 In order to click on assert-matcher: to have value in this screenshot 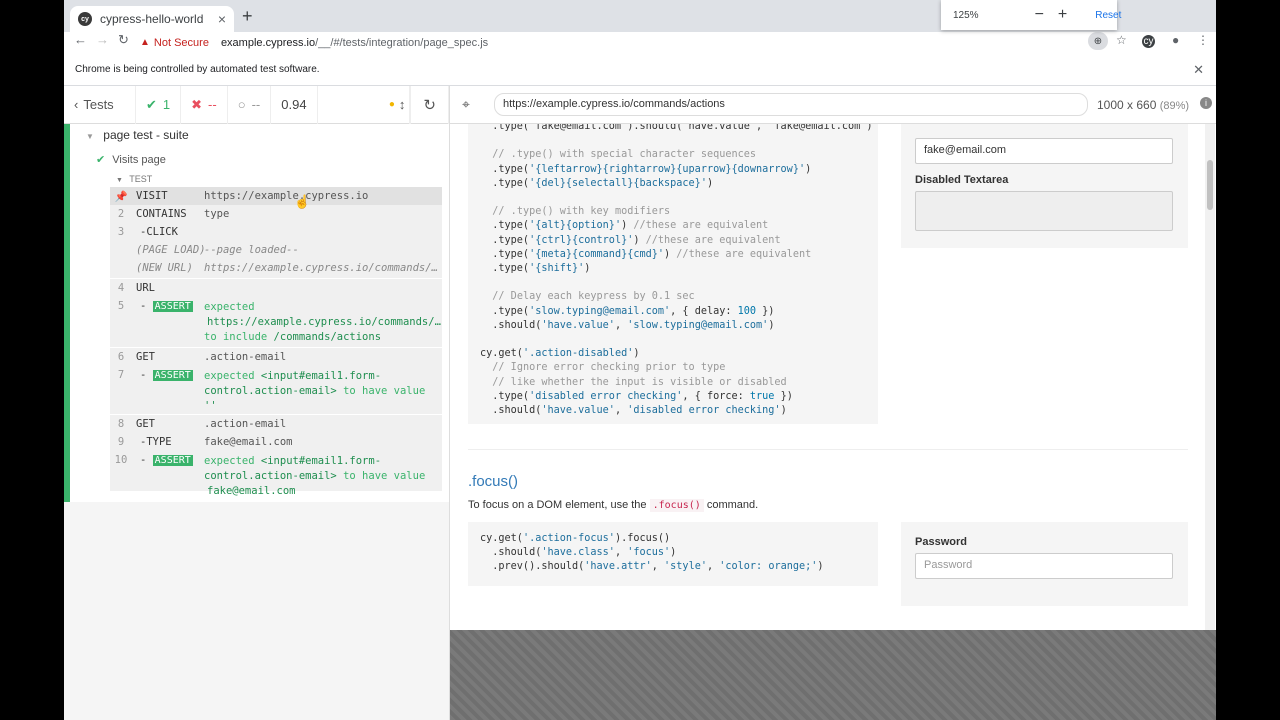, I will do `click(384, 391)`.